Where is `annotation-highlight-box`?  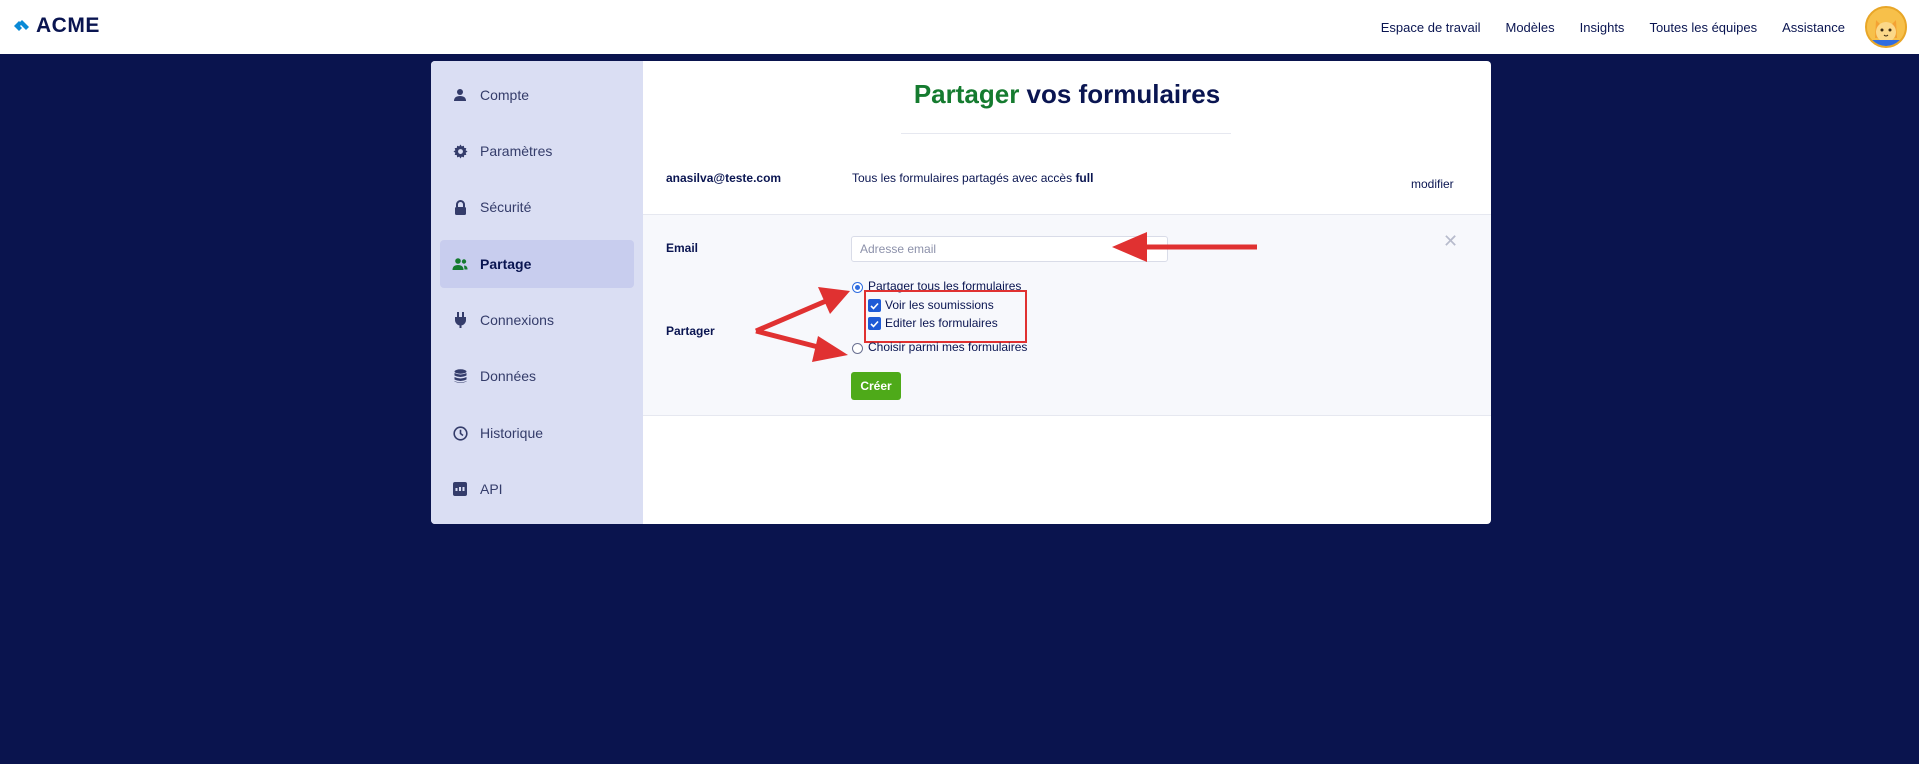 annotation-highlight-box is located at coordinates (945, 316).